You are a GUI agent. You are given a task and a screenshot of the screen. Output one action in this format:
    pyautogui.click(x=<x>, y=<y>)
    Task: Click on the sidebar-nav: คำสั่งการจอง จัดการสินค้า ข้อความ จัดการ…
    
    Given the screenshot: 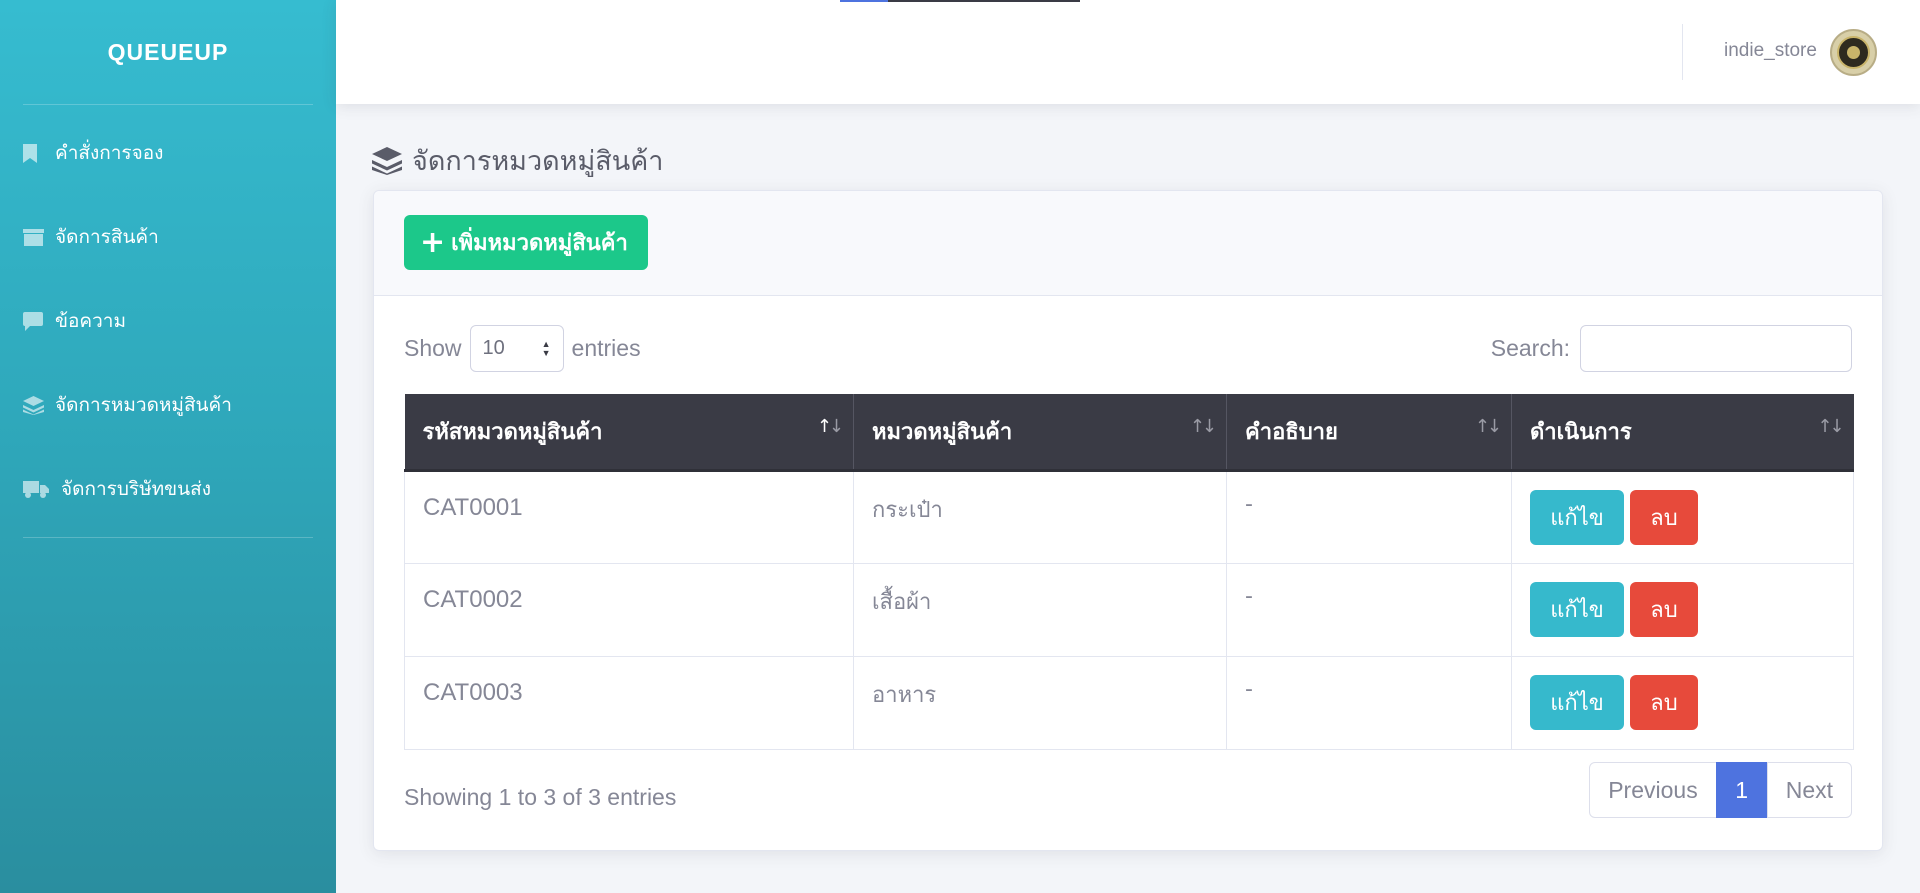 What is the action you would take?
    pyautogui.click(x=168, y=321)
    